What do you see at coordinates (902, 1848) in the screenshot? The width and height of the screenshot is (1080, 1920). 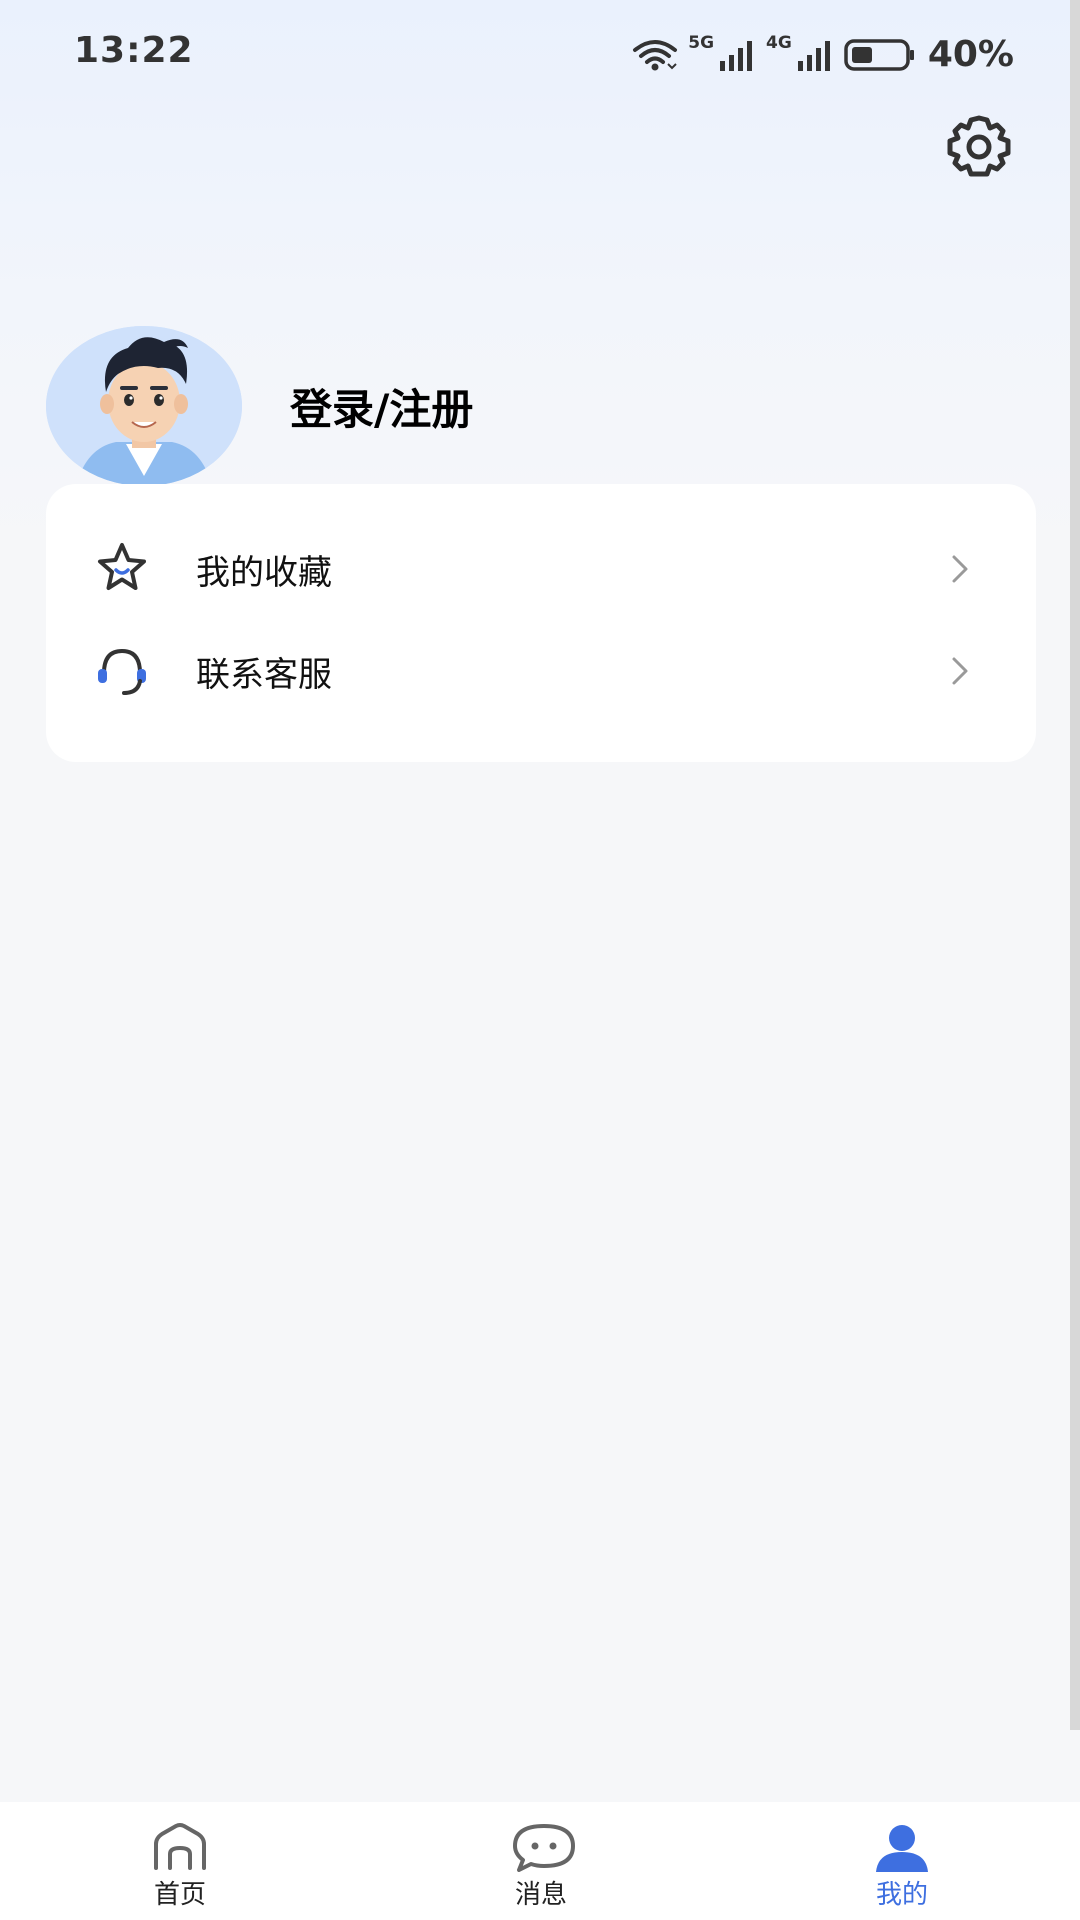 I see `user-icon` at bounding box center [902, 1848].